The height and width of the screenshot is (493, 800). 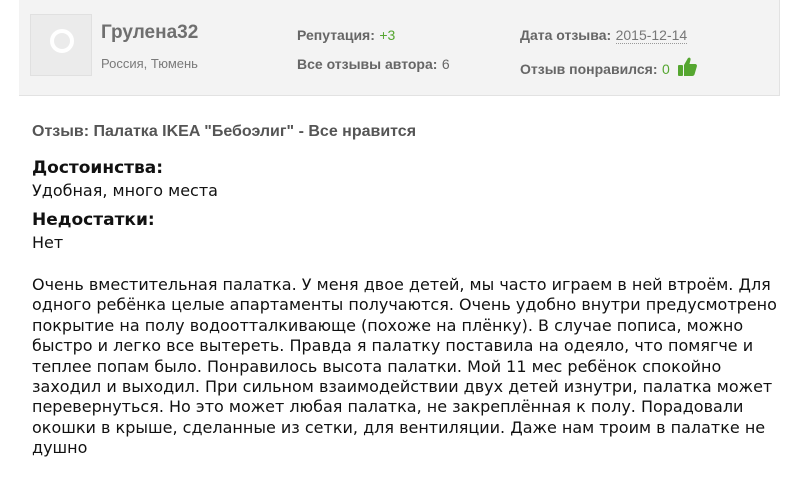 I want to click on avatar-placeholder-icon, so click(x=62, y=41).